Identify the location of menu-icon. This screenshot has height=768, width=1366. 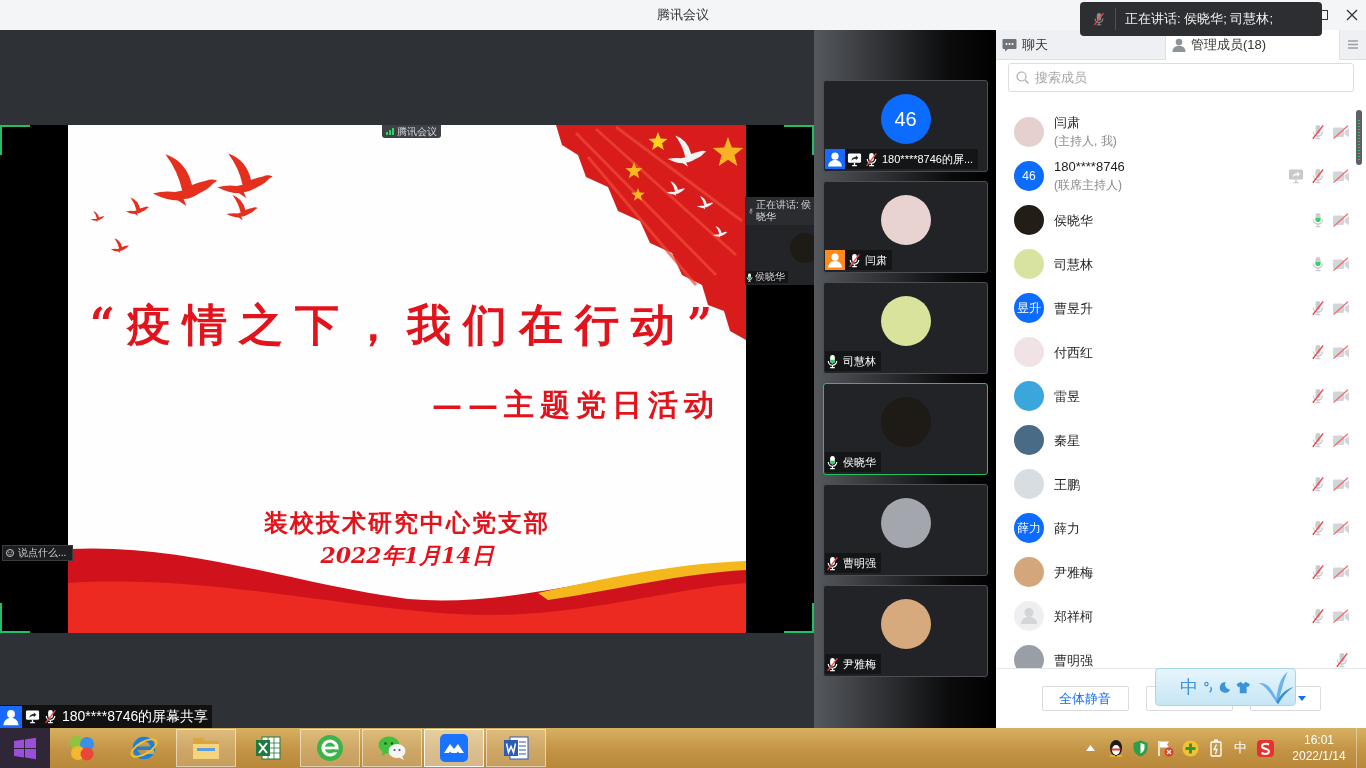
(1353, 44).